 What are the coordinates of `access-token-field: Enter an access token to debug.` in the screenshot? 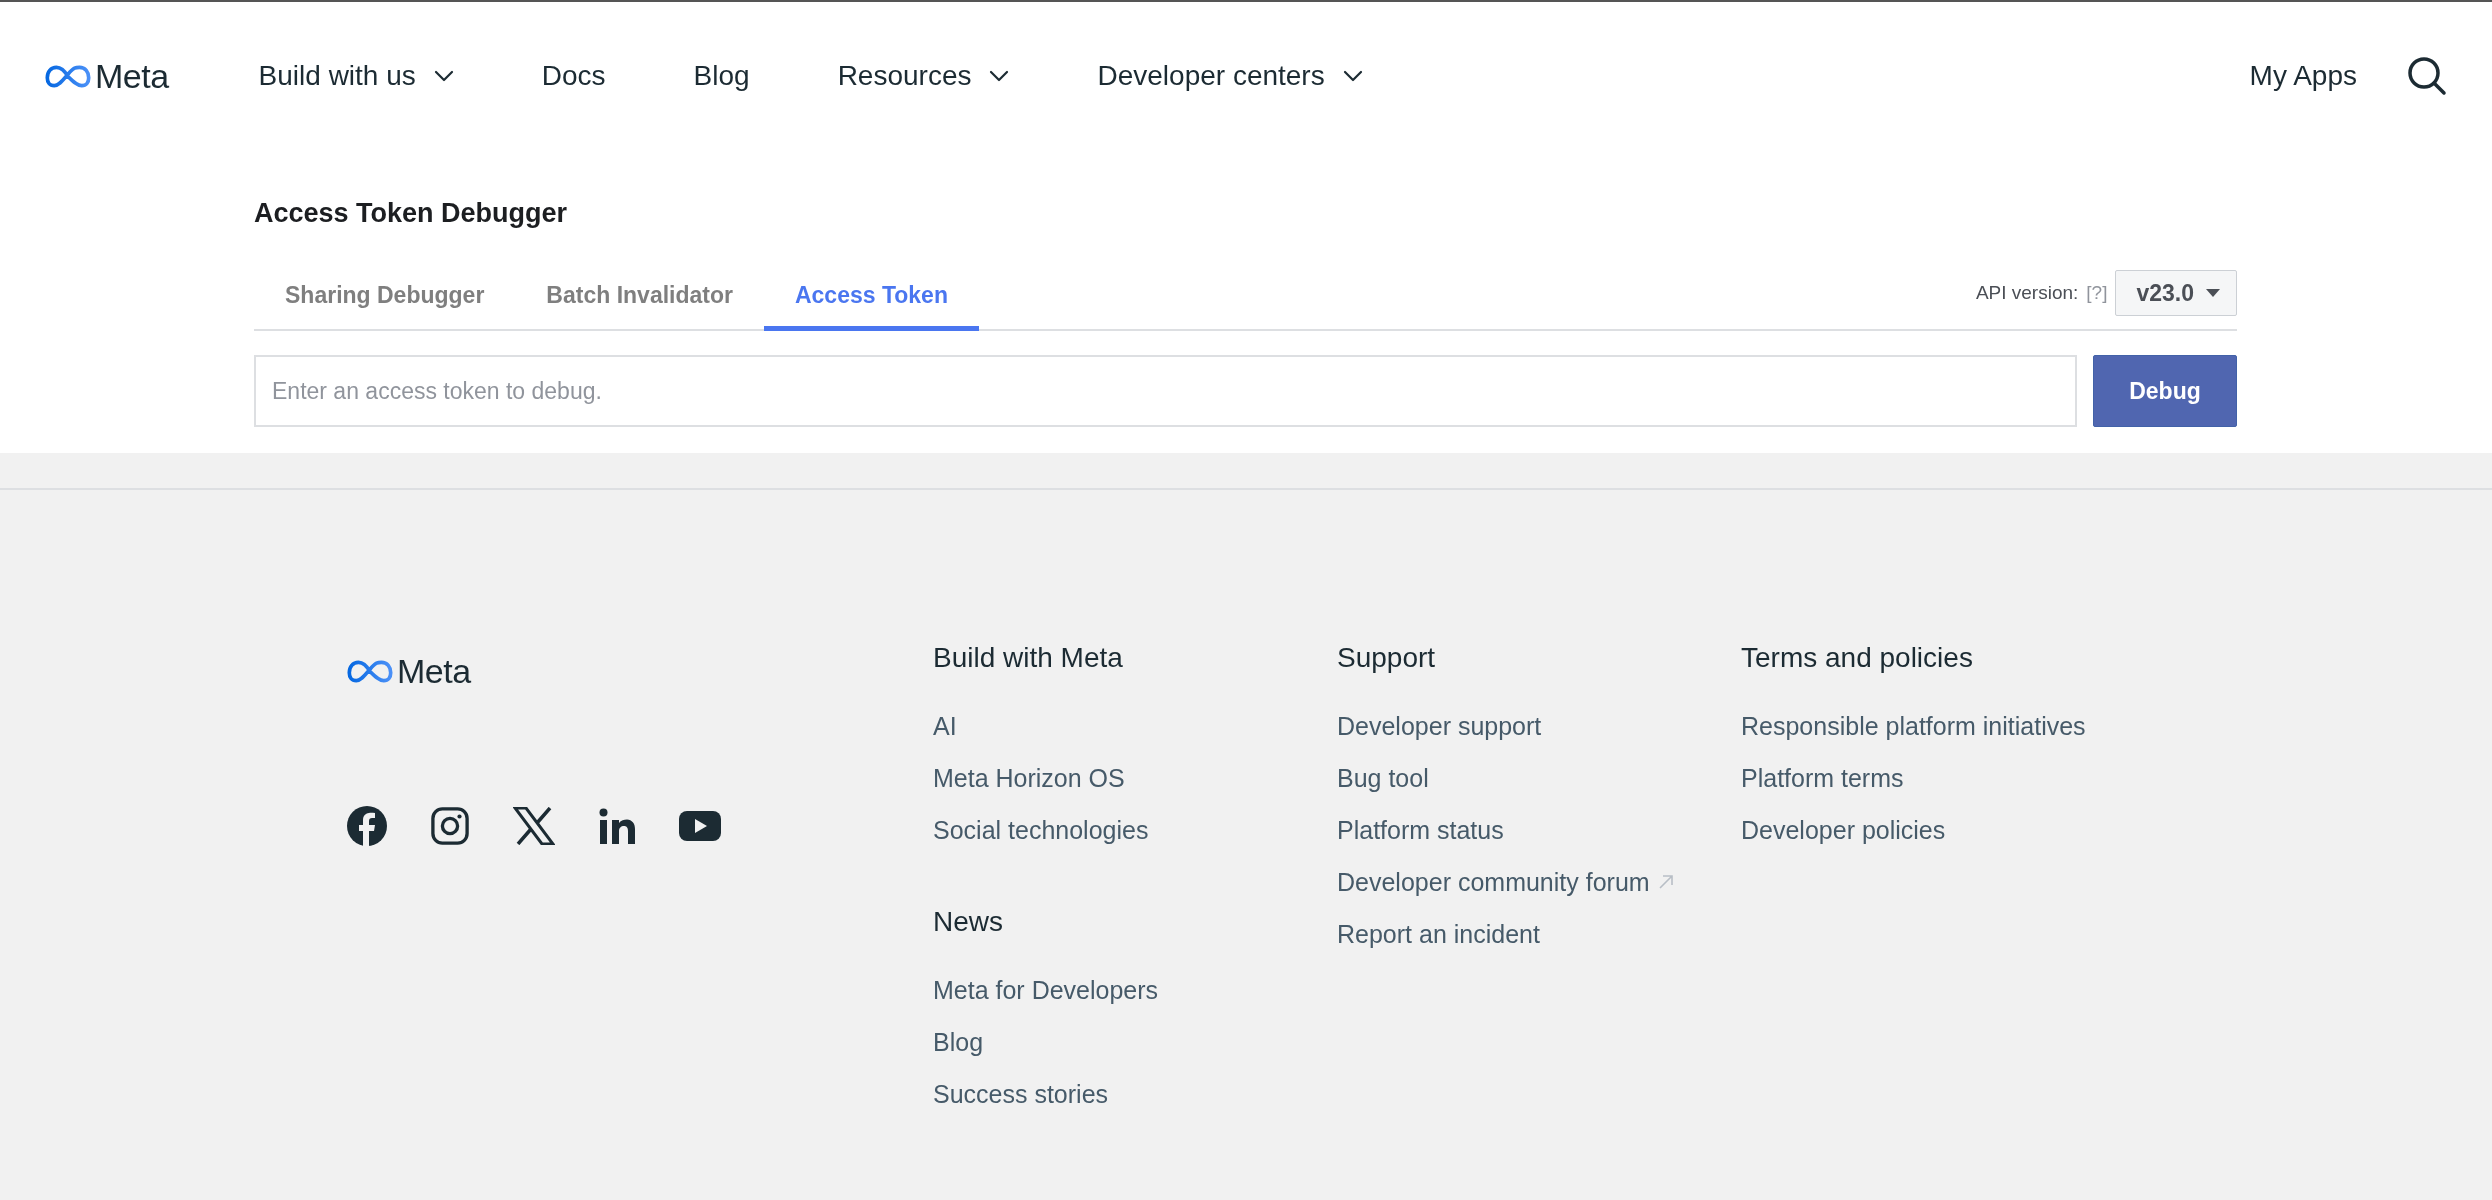 It's located at (1165, 391).